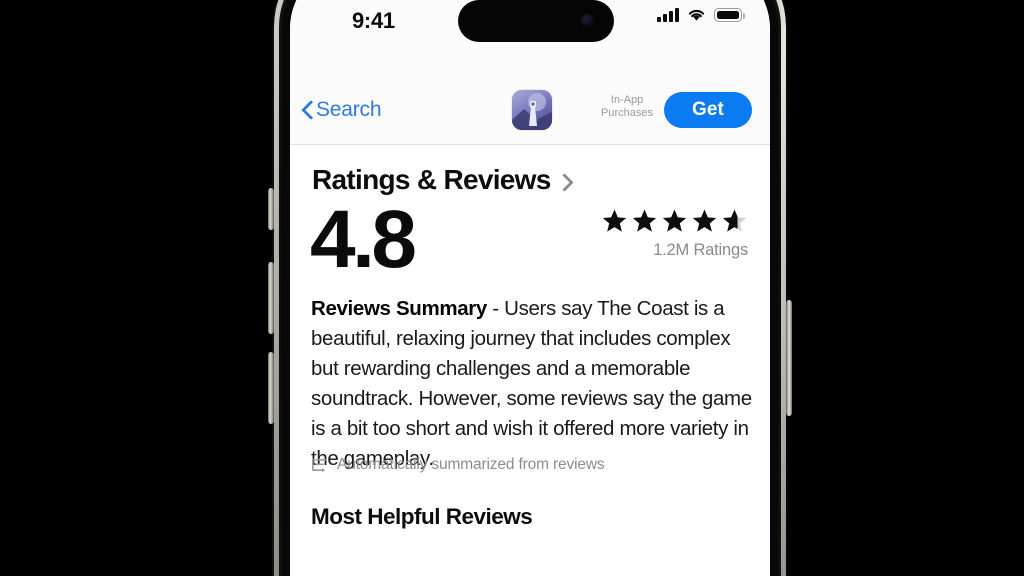 The image size is (1024, 576). I want to click on status-bar: 9:41, so click(530, 26).